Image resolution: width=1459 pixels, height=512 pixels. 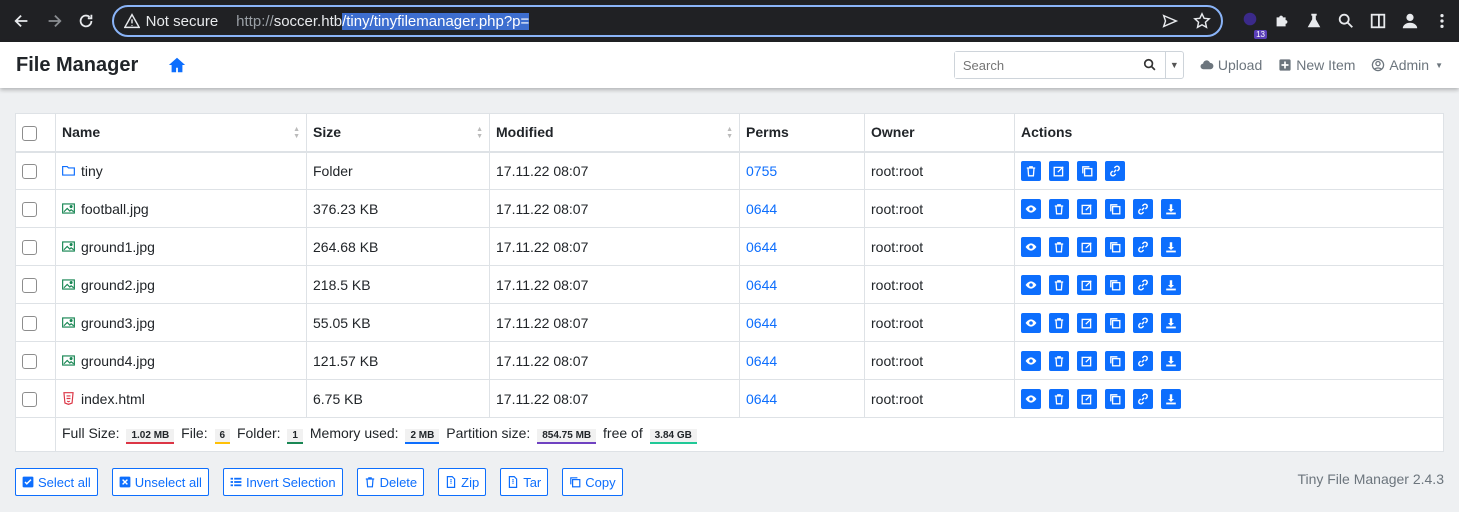 I want to click on magnify-icon, so click(x=1346, y=21).